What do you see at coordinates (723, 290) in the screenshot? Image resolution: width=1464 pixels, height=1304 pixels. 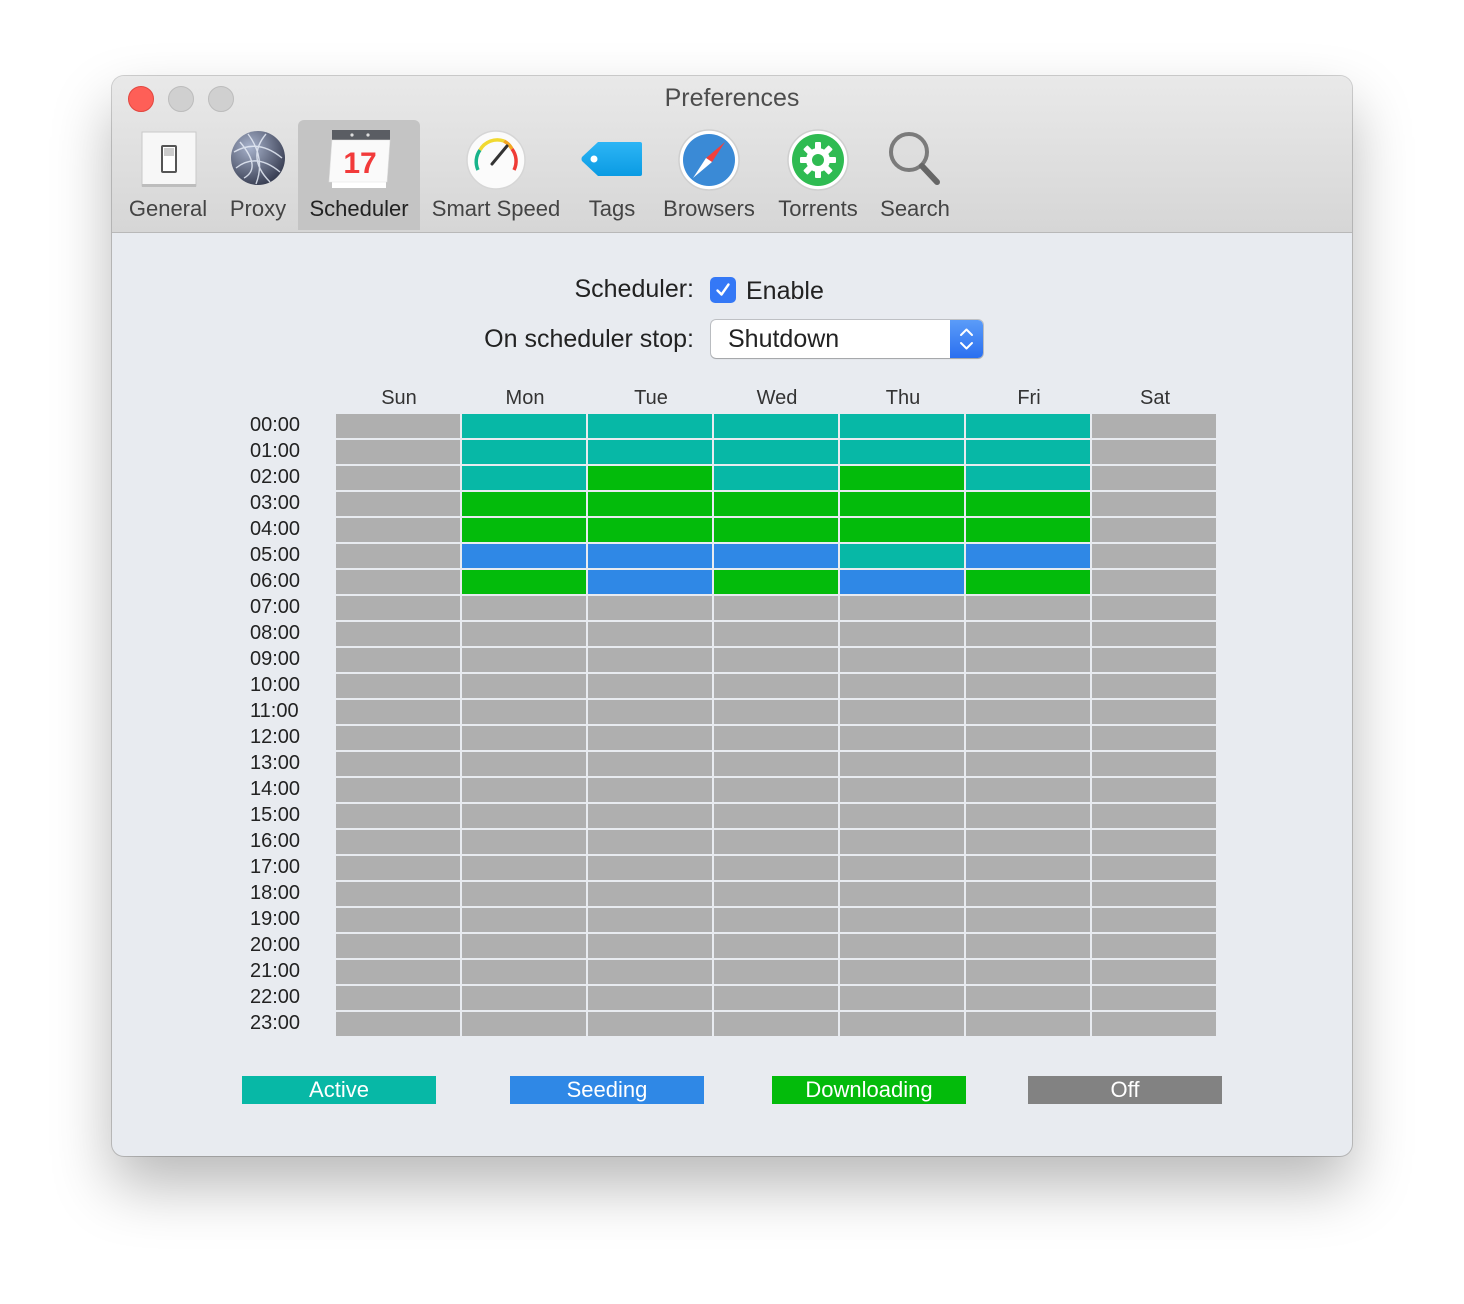 I see `enable-checkbox` at bounding box center [723, 290].